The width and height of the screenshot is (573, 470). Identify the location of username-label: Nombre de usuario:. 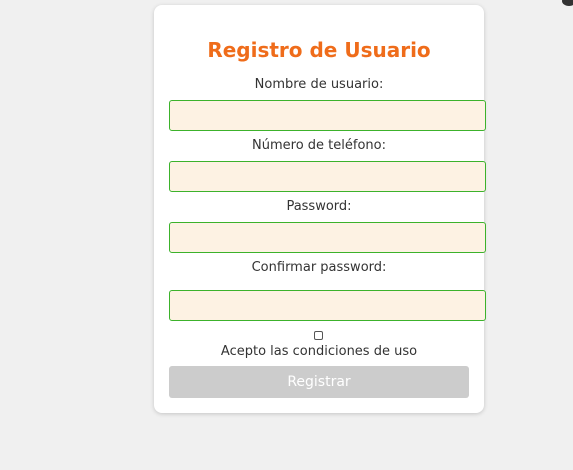
(319, 84).